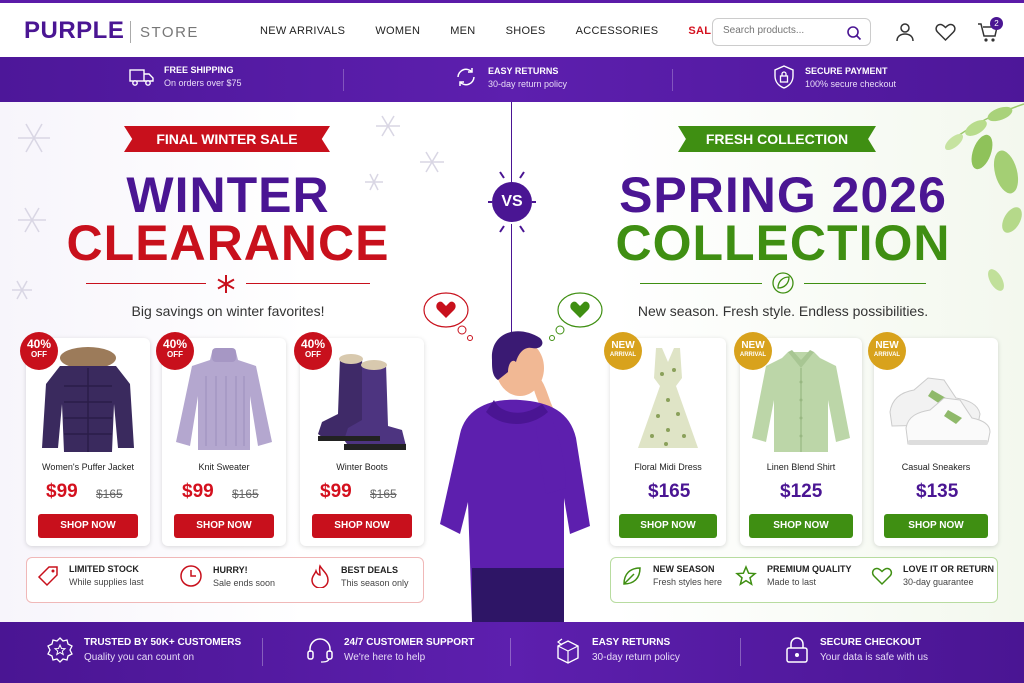 Image resolution: width=1024 pixels, height=683 pixels. What do you see at coordinates (462, 31) in the screenshot?
I see `nav-men: MEN` at bounding box center [462, 31].